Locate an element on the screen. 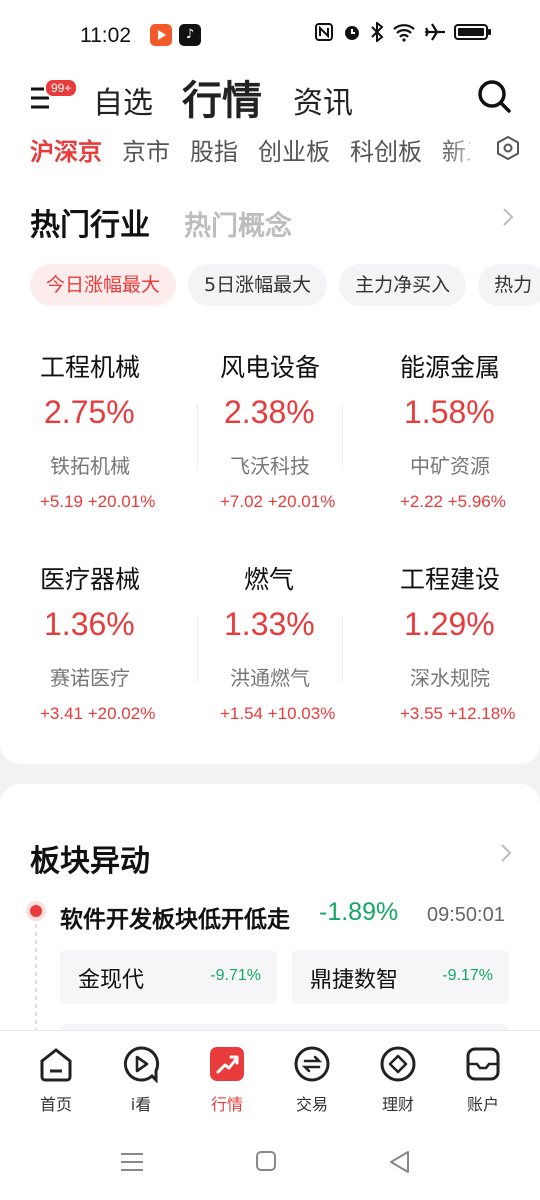  leading-stock-change: +2.22 +5.96% is located at coordinates (453, 501).